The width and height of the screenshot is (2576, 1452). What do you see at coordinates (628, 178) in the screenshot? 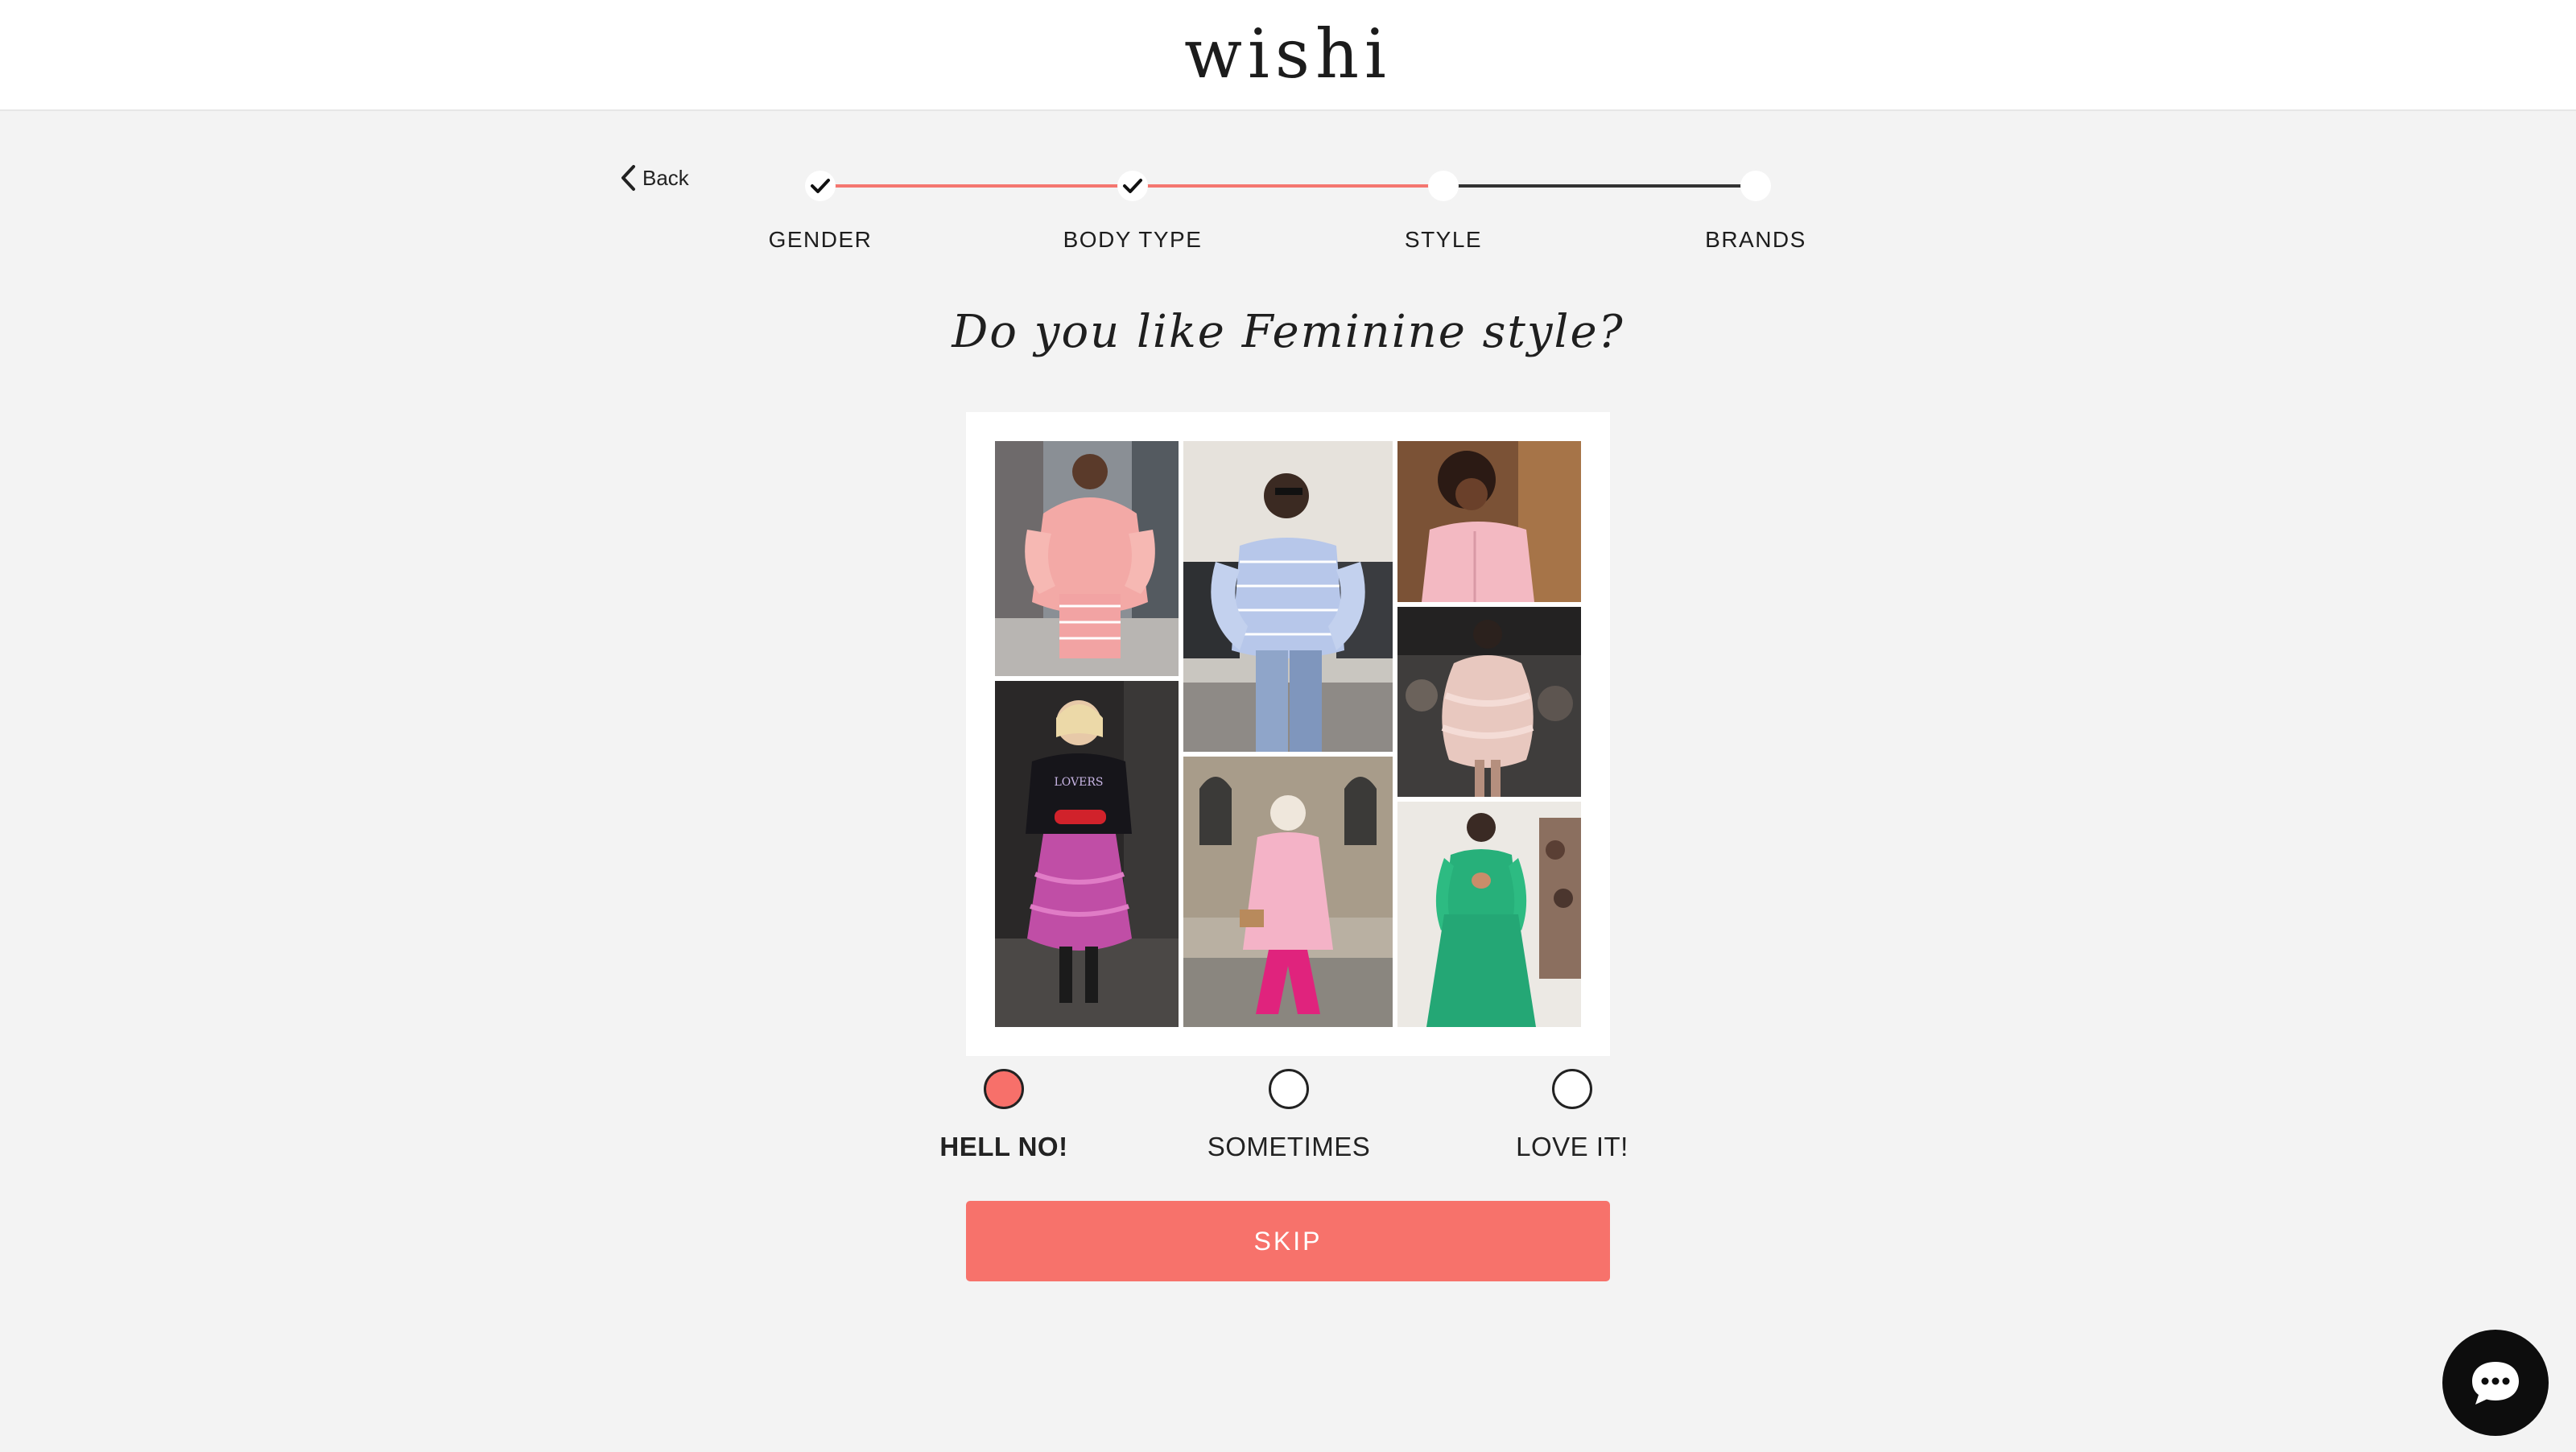
I see `chevron-left-icon` at bounding box center [628, 178].